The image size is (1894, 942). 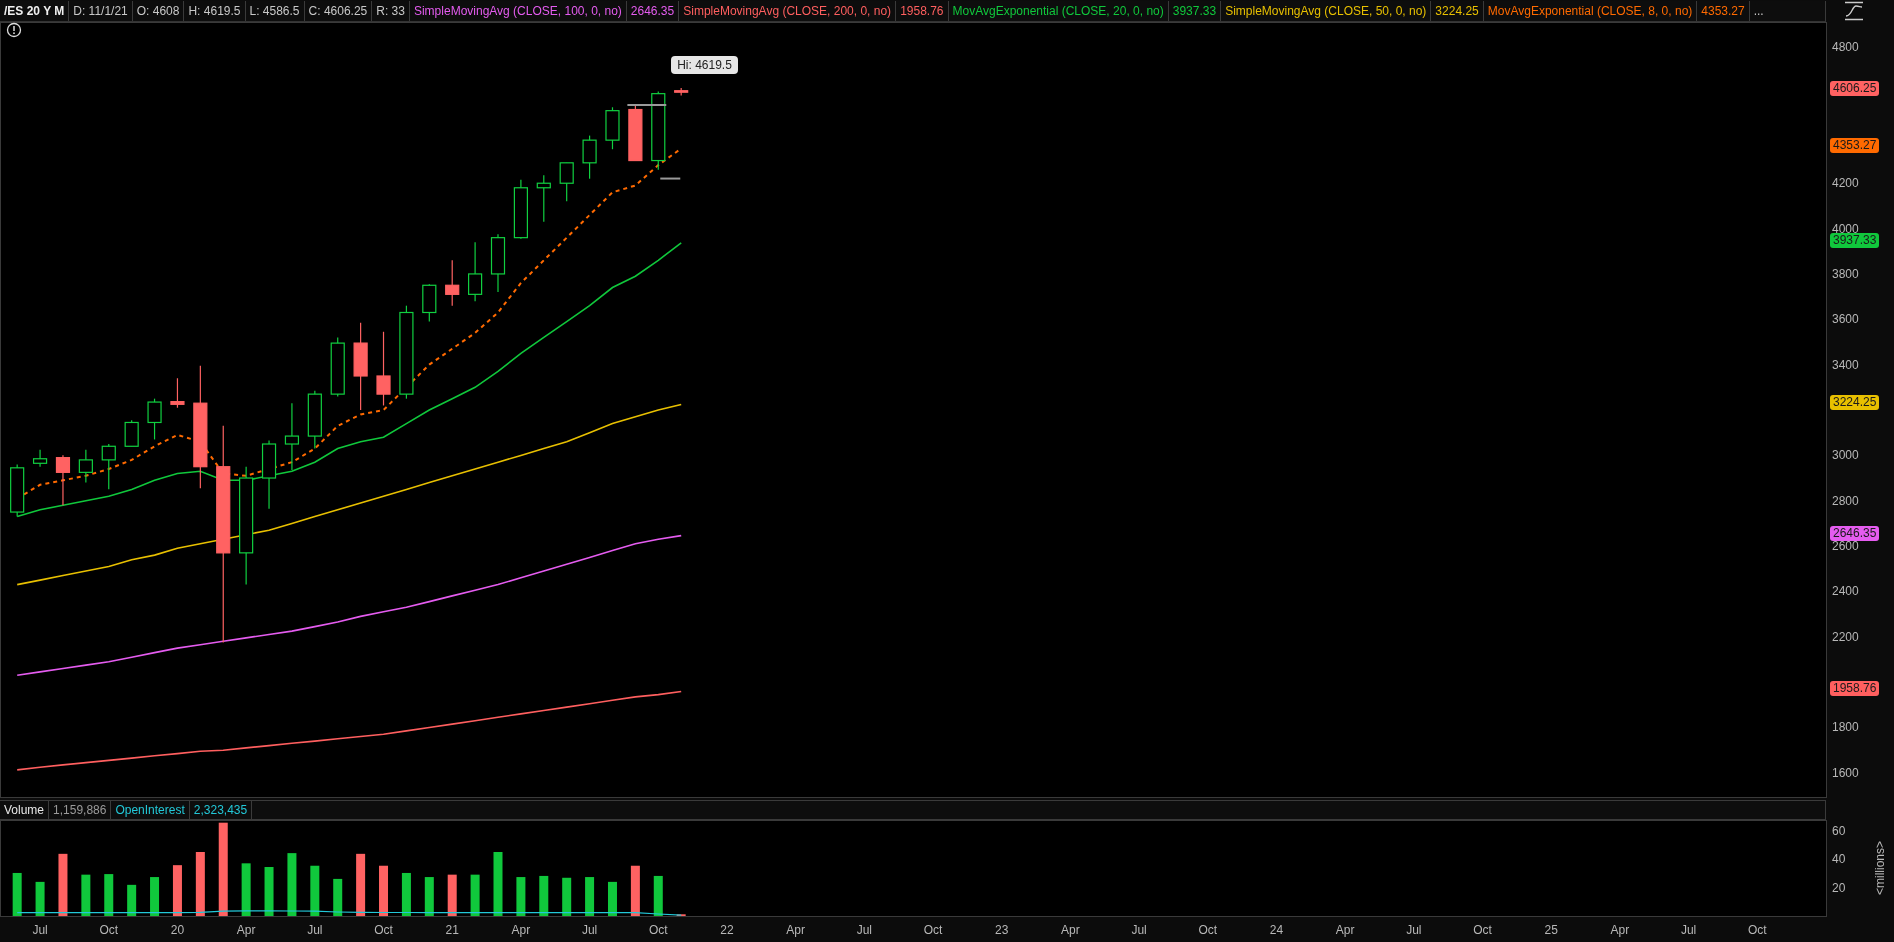 What do you see at coordinates (1845, 636) in the screenshot?
I see `axis-label: 2200` at bounding box center [1845, 636].